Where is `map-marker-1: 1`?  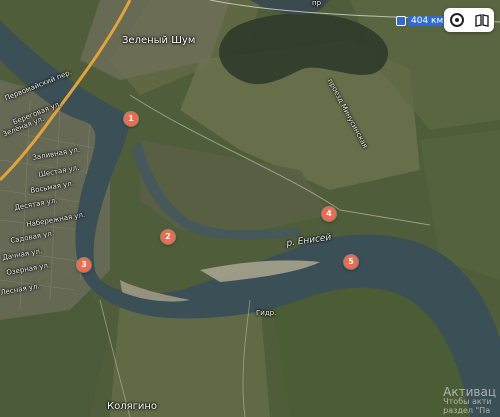 map-marker-1: 1 is located at coordinates (131, 119).